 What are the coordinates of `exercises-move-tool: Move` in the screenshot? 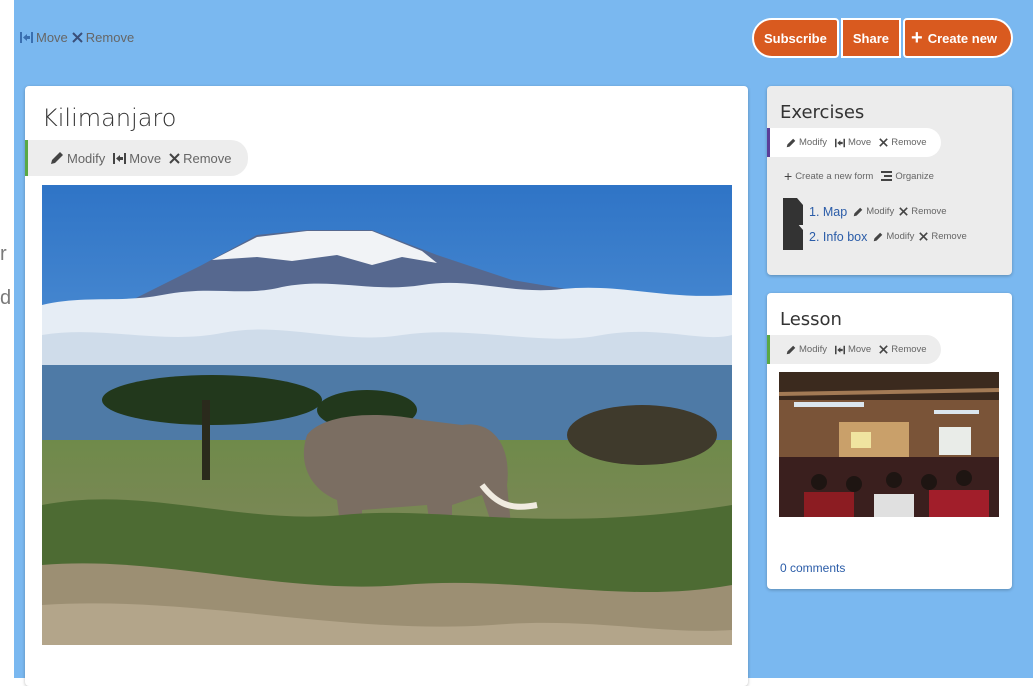 It's located at (853, 142).